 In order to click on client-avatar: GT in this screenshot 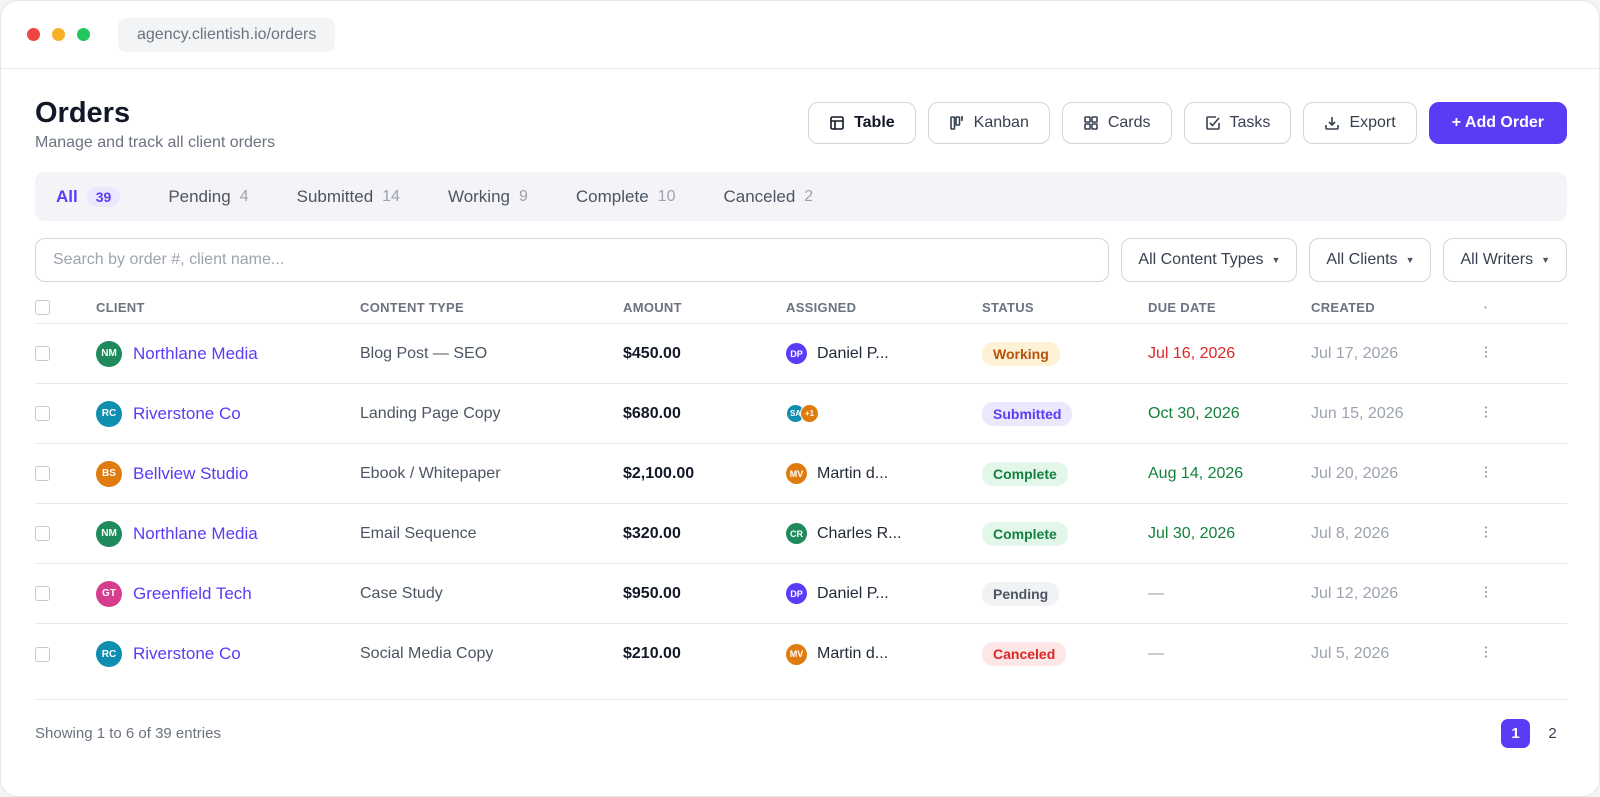, I will do `click(109, 593)`.